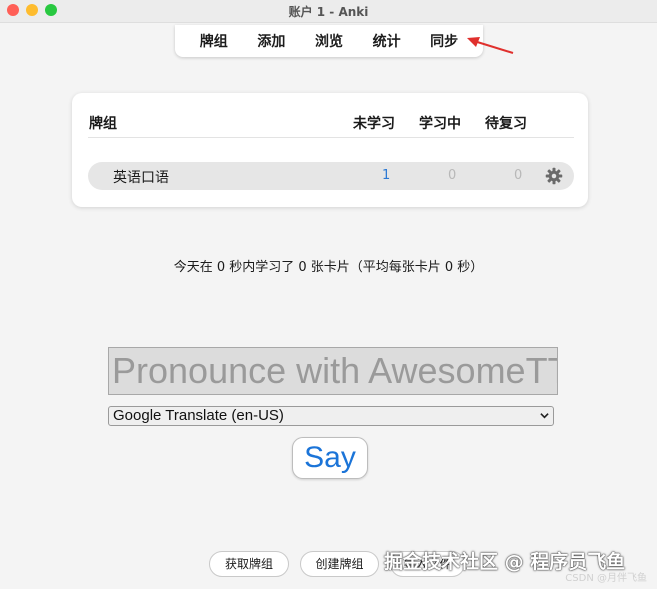  What do you see at coordinates (374, 124) in the screenshot?
I see `header-new: 未学习` at bounding box center [374, 124].